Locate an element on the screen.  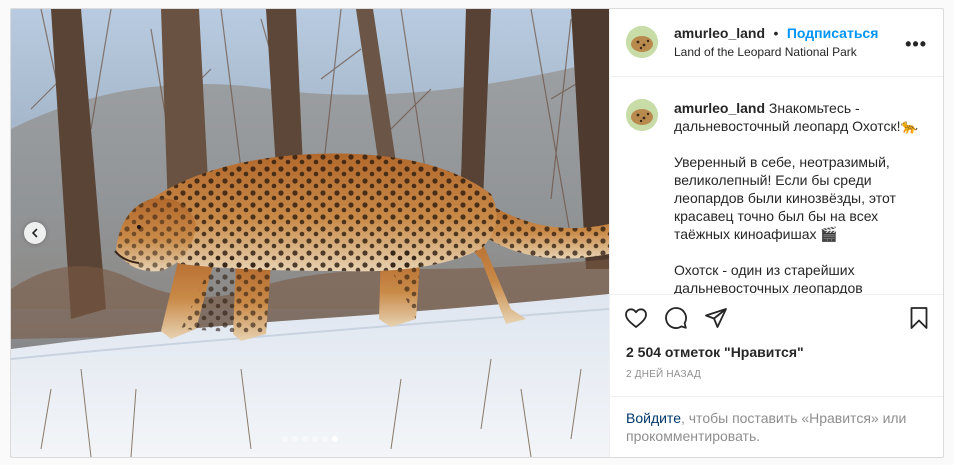
post-date: 2 дней назад is located at coordinates (776, 377).